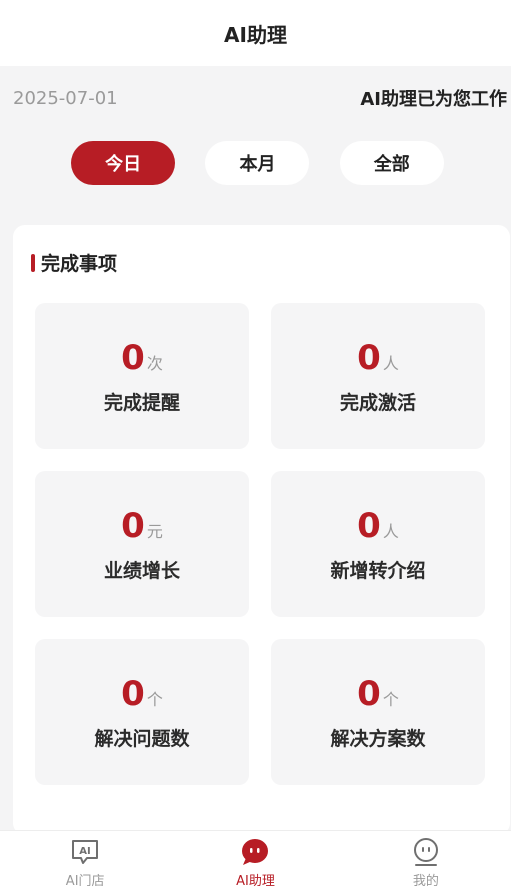 The image size is (511, 894). I want to click on bottom-nav: AI AI门店 AI助理 我的, so click(255, 862).